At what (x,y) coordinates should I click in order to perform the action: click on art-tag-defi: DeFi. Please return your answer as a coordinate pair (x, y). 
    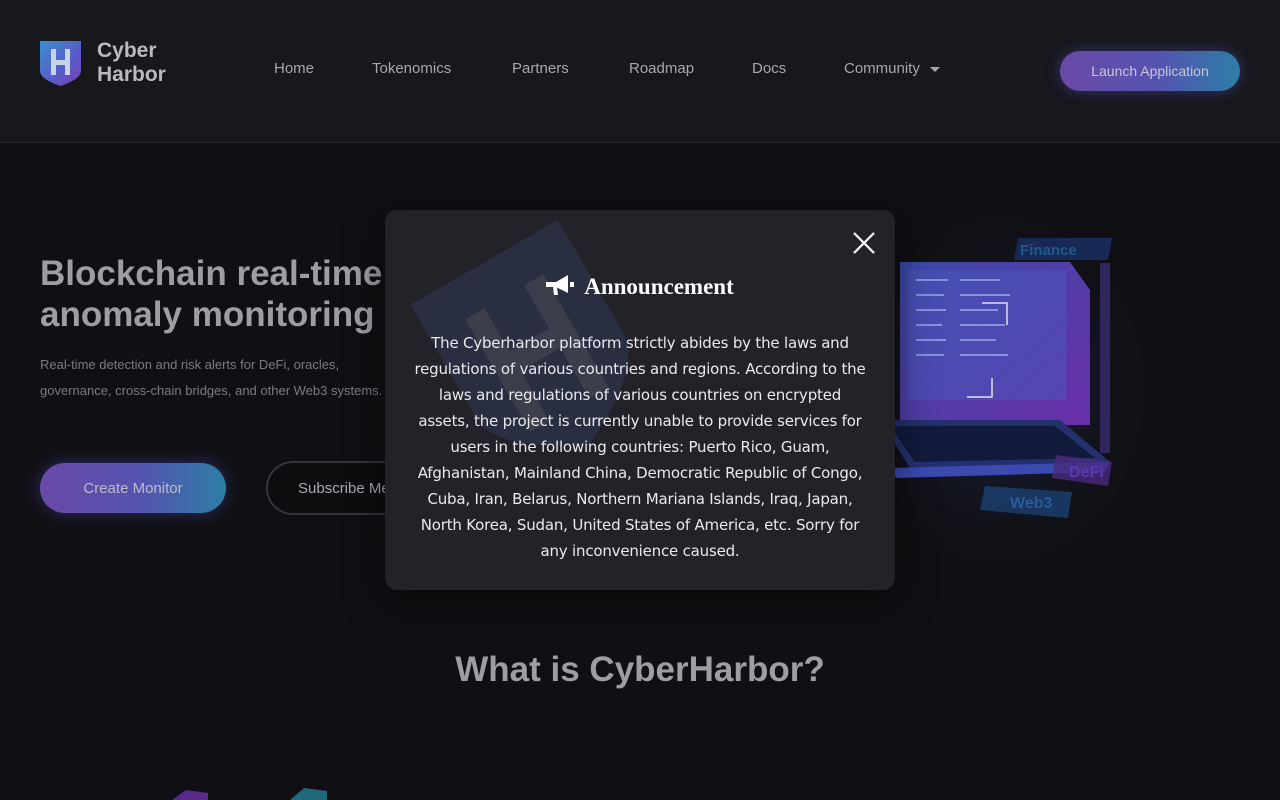
    Looking at the image, I should click on (1086, 472).